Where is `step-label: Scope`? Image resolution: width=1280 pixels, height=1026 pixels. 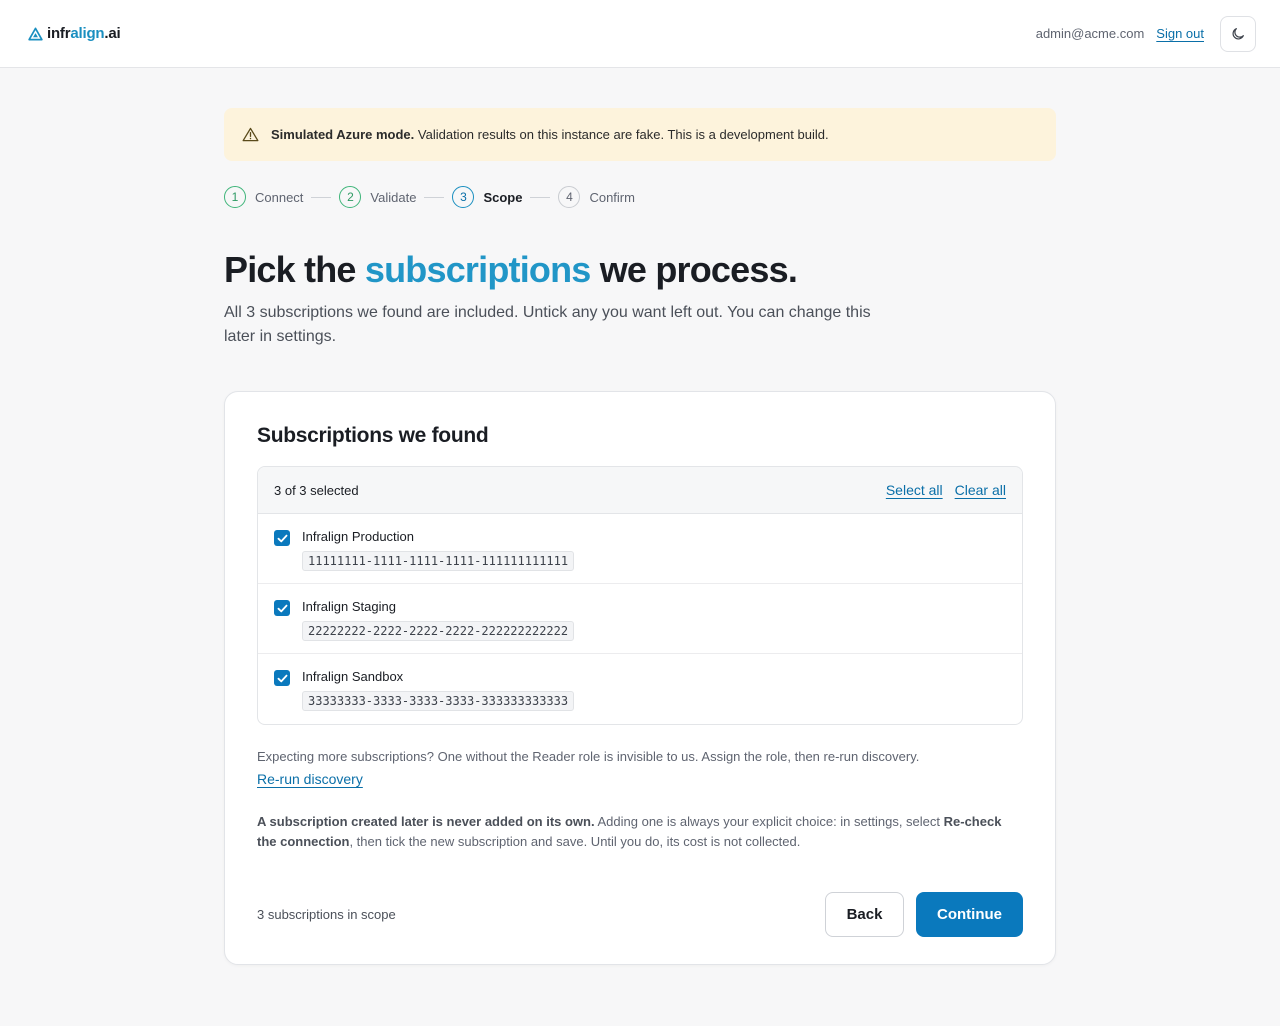 step-label: Scope is located at coordinates (503, 197).